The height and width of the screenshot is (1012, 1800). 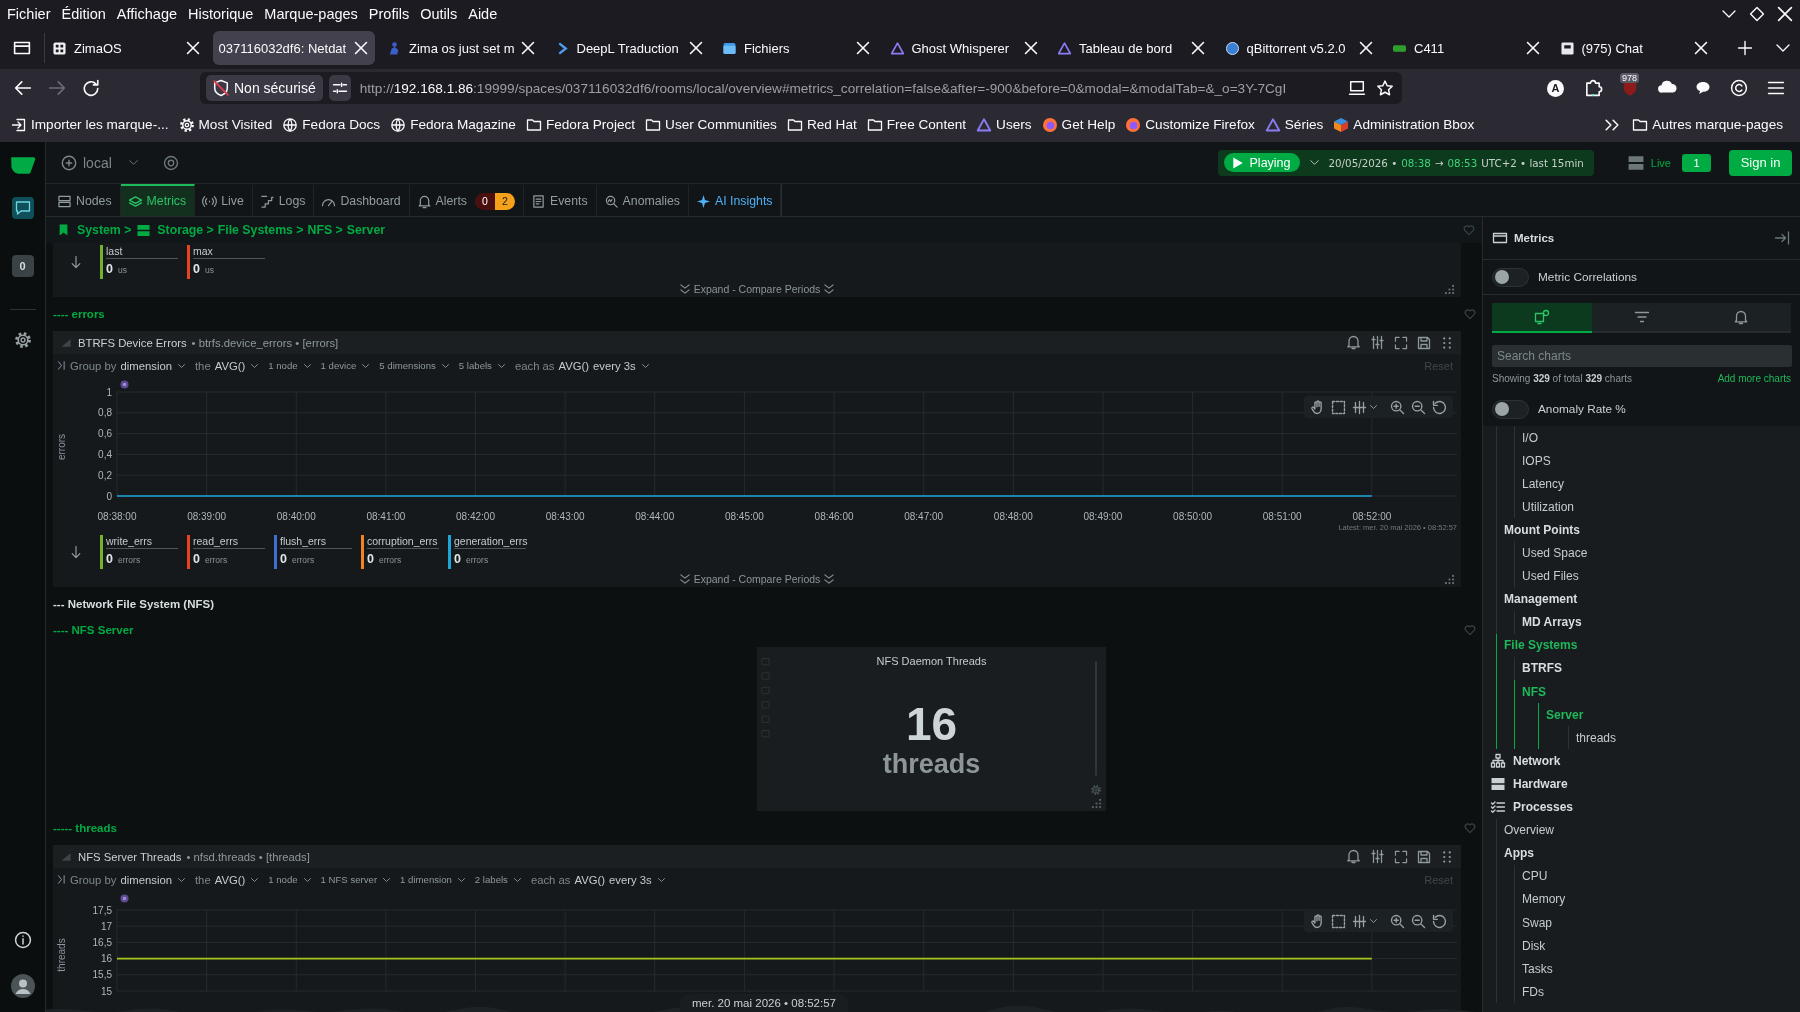 I want to click on browser-tab: Fichiers, so click(x=796, y=48).